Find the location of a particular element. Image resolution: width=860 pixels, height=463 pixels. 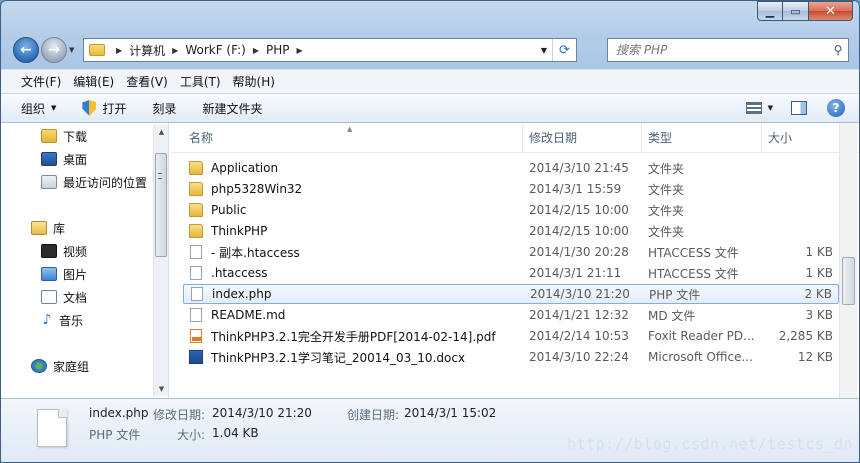

address-dropdown-icon: ▼ is located at coordinates (544, 50).